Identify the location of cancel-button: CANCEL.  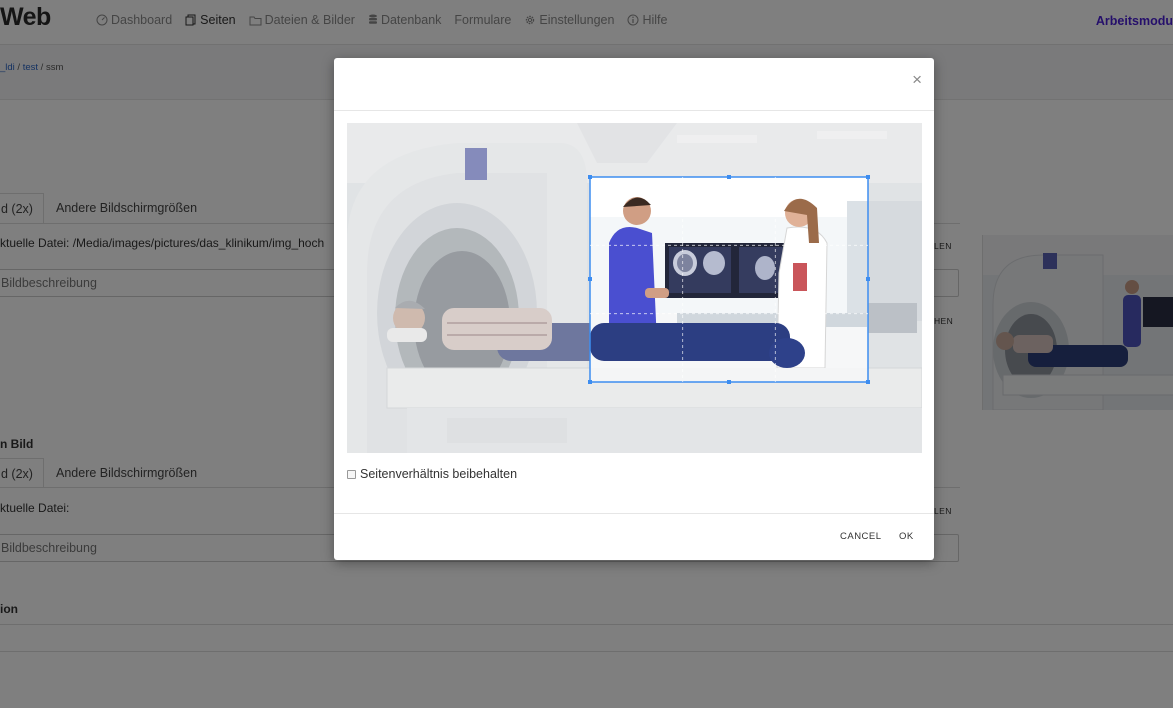
(861, 536).